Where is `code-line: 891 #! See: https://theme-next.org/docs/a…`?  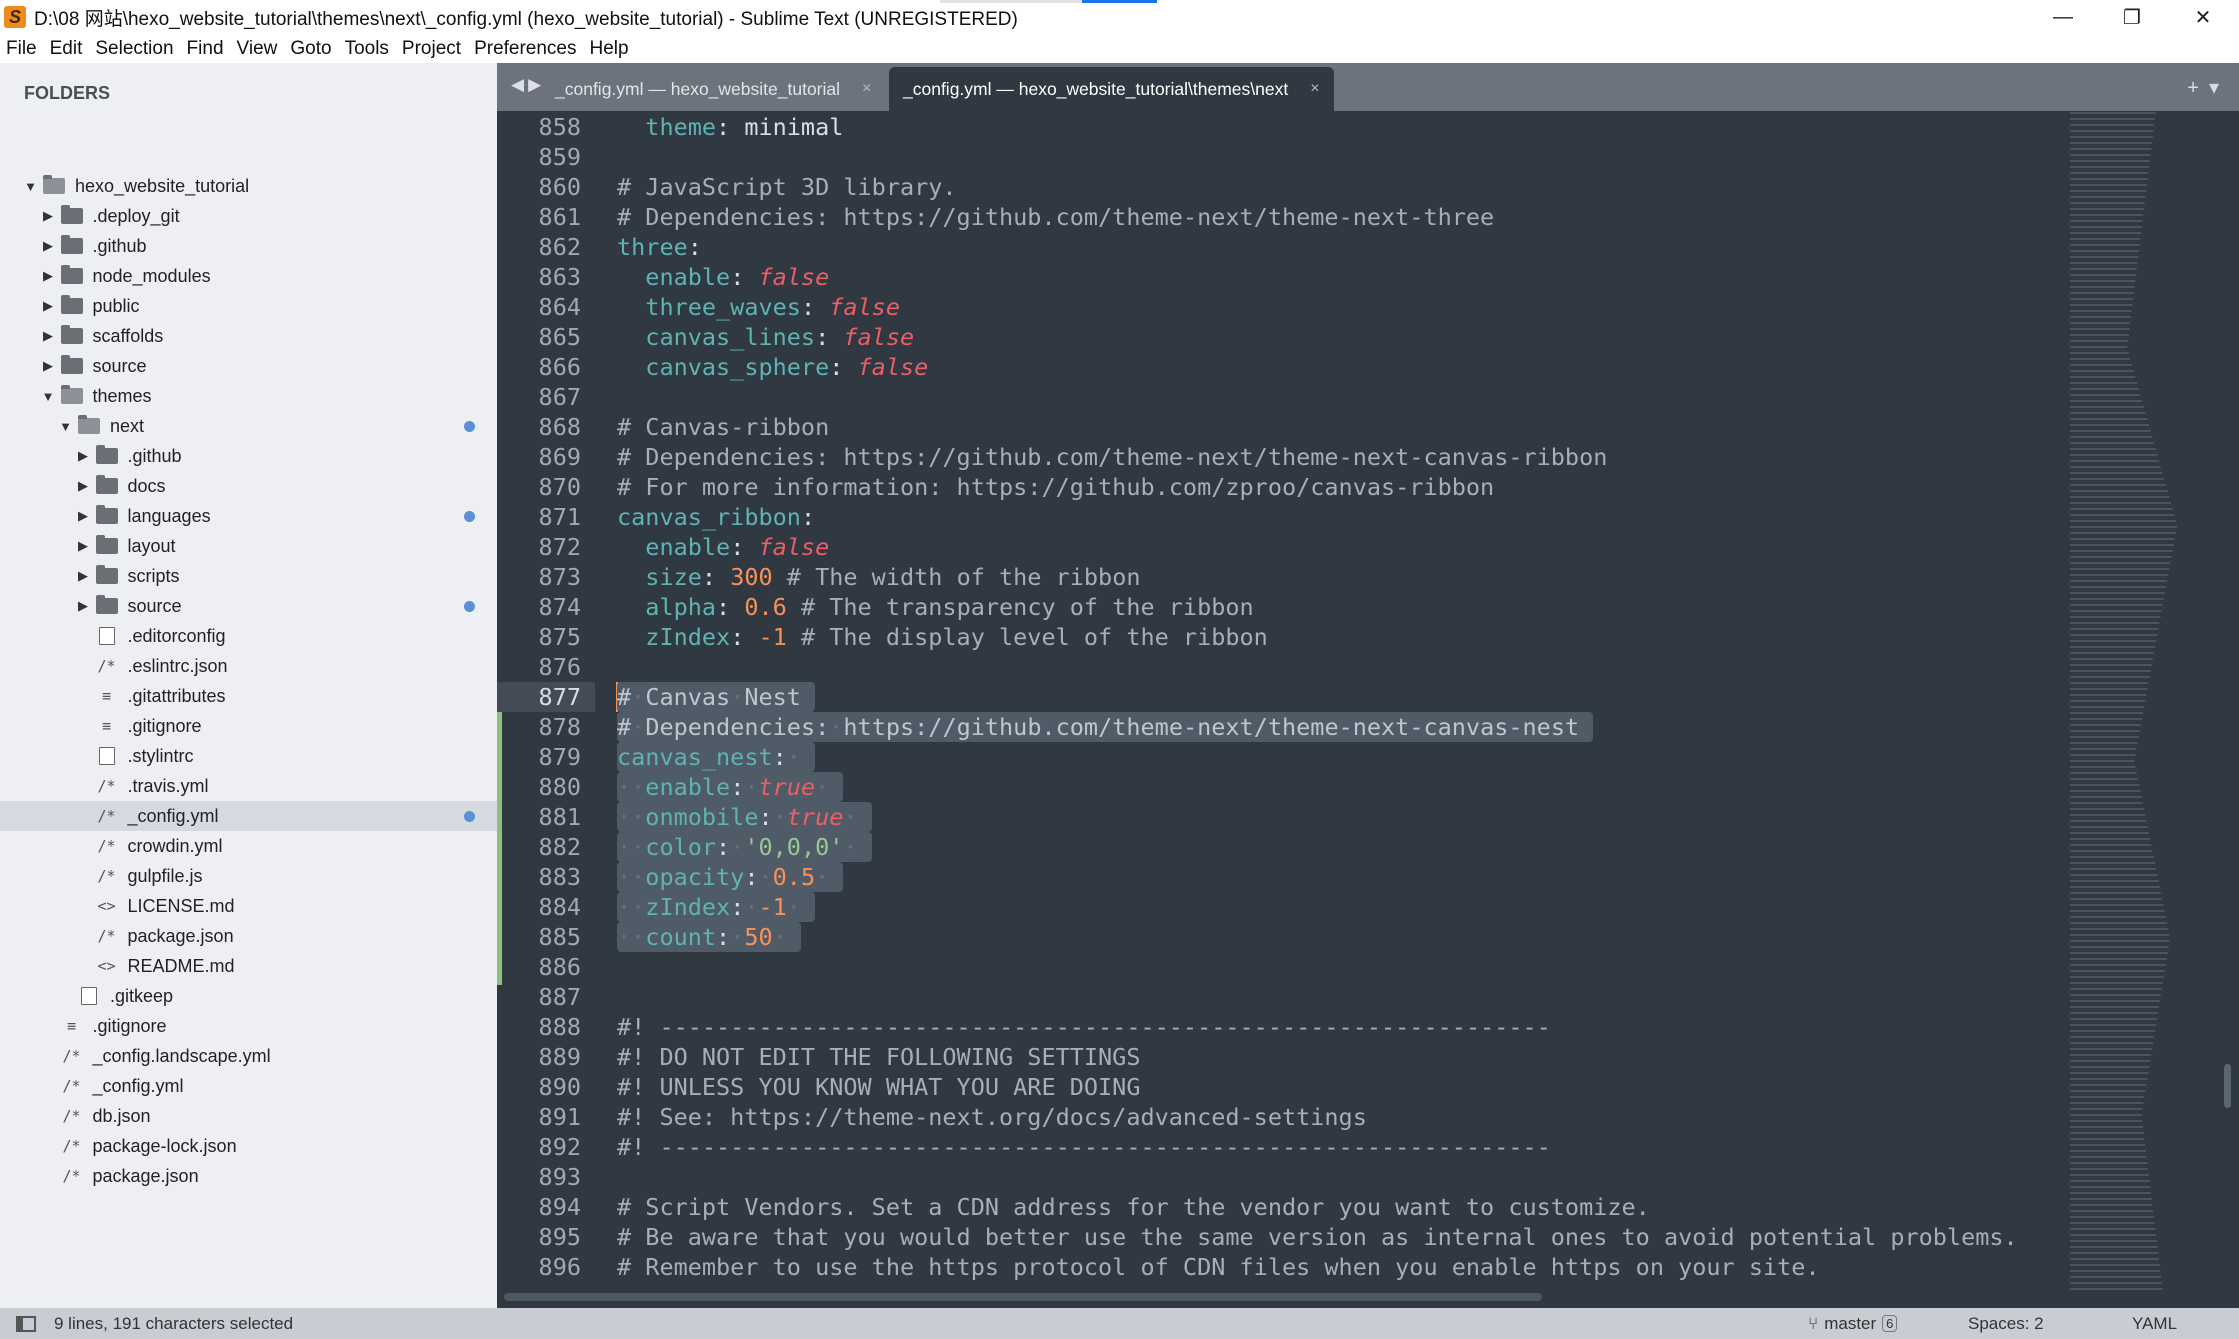 code-line: 891 #! See: https://theme-next.org/docs/a… is located at coordinates (1277, 1117).